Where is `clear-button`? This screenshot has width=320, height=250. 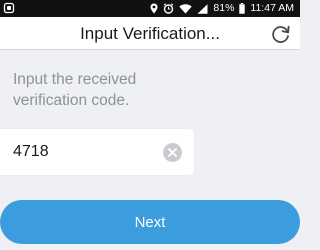 clear-button is located at coordinates (172, 152).